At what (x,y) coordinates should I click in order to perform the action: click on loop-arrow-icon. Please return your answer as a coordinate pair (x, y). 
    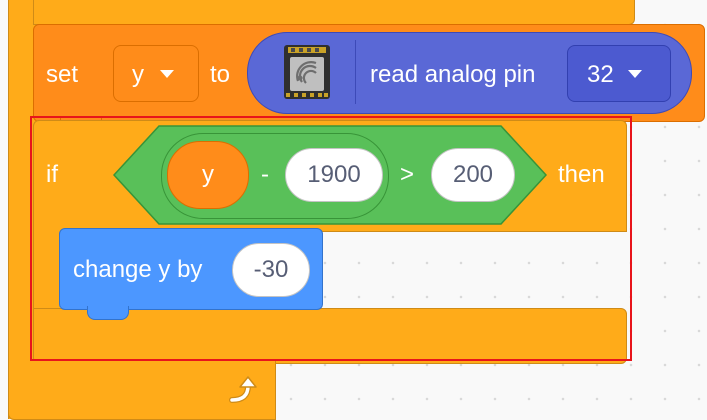
    Looking at the image, I should click on (243, 391).